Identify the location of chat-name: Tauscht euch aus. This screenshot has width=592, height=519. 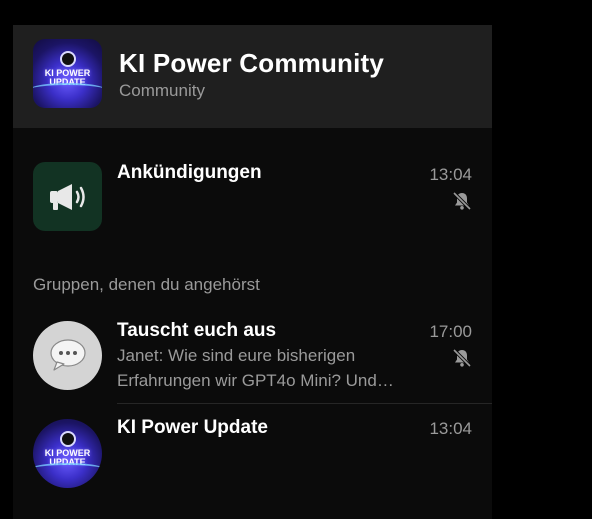
(197, 330).